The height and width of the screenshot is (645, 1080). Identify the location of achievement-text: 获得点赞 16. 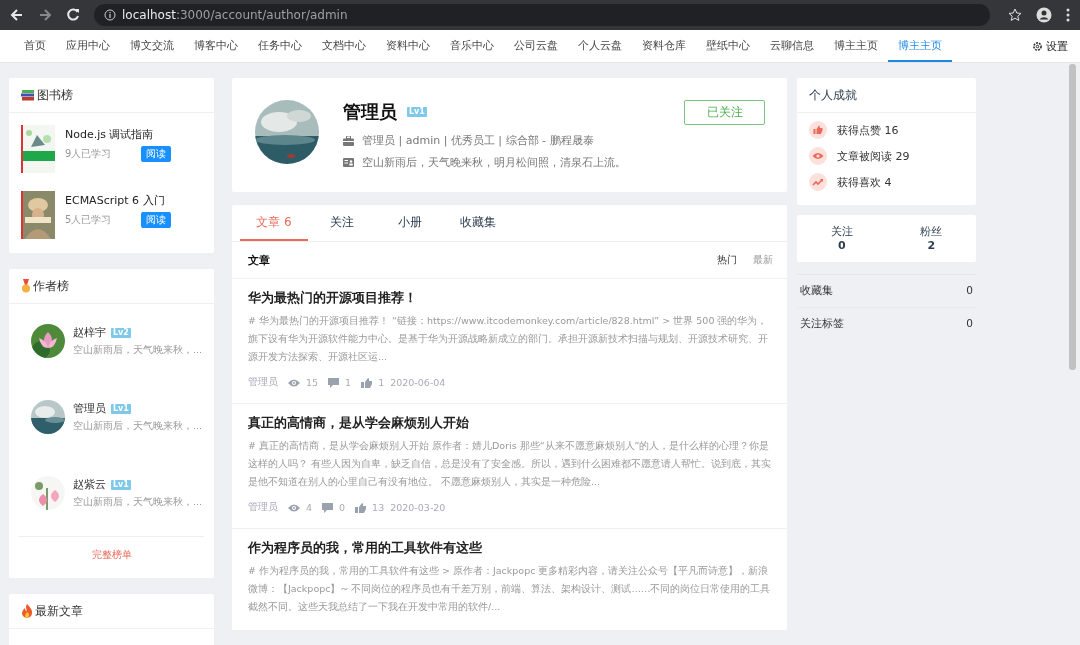
(868, 130).